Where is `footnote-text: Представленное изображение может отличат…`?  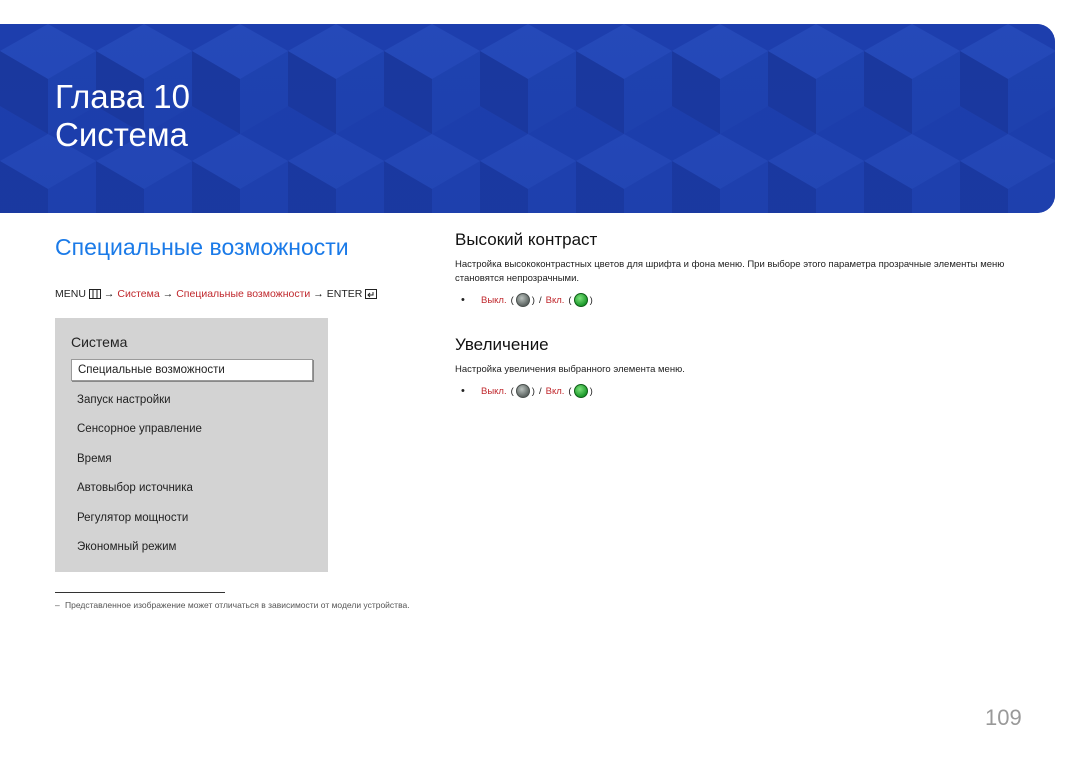
footnote-text: Представленное изображение может отличат… is located at coordinates (237, 605).